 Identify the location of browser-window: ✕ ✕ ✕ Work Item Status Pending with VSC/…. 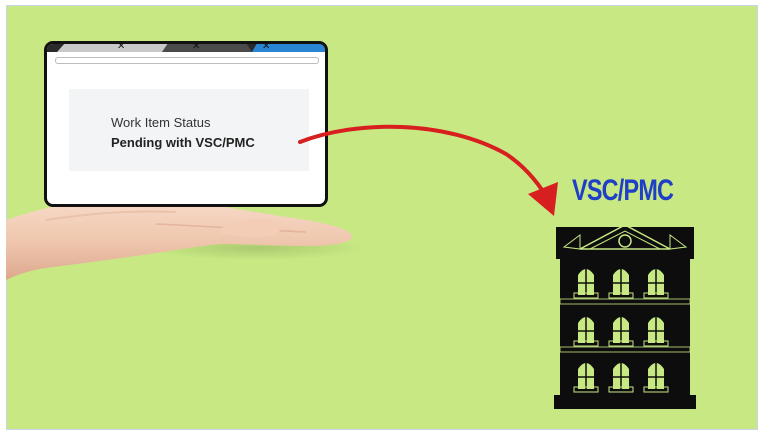
(186, 124).